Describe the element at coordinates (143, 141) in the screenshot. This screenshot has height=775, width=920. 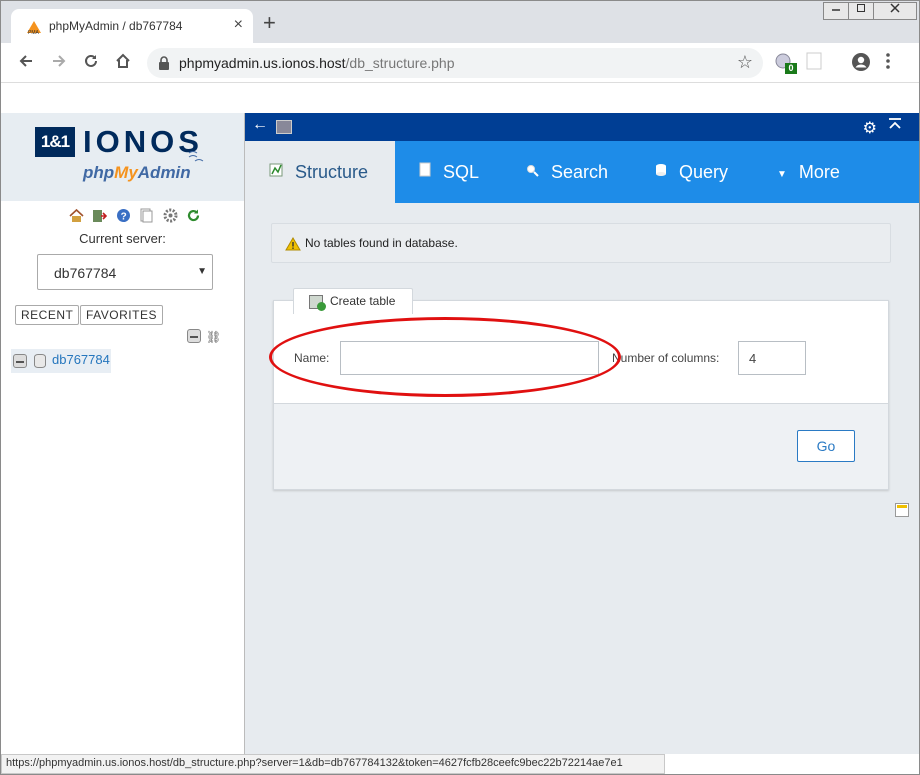
I see `logo-brand-name: IONOS` at that location.